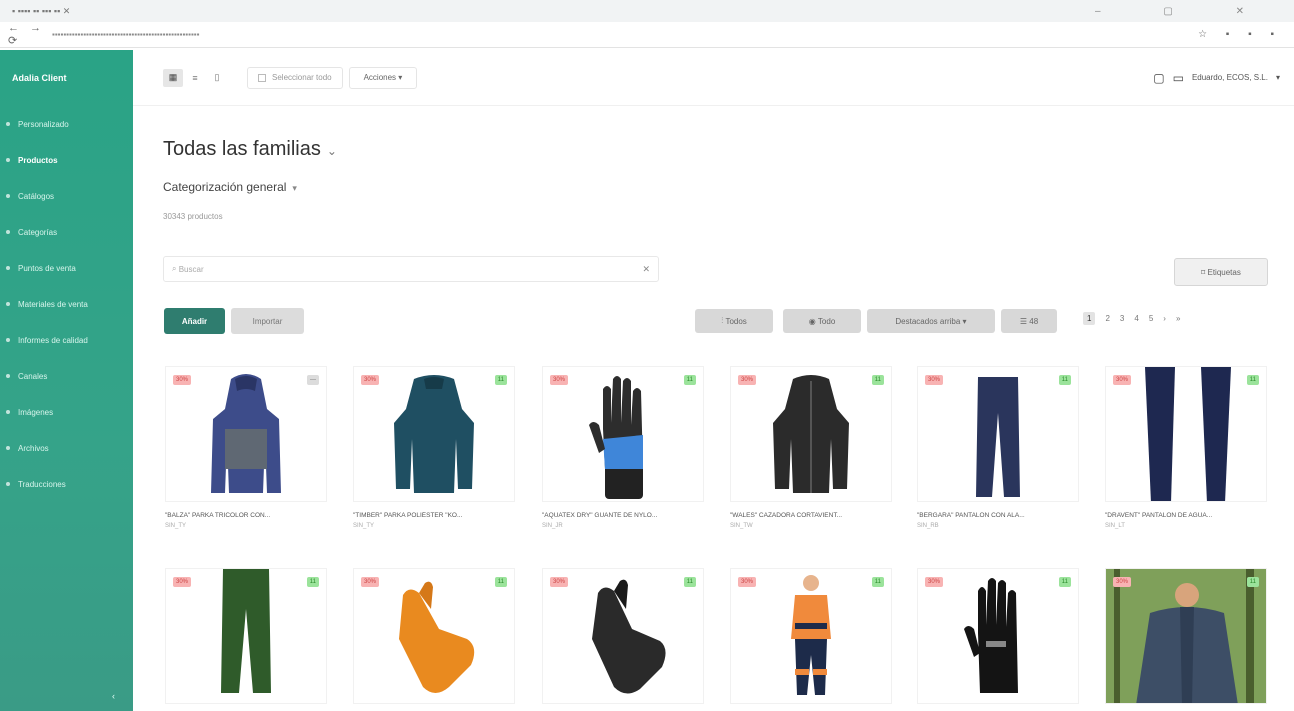  What do you see at coordinates (66, 304) in the screenshot?
I see `sidebar-item-materiales-de-venta: Materiales de venta` at bounding box center [66, 304].